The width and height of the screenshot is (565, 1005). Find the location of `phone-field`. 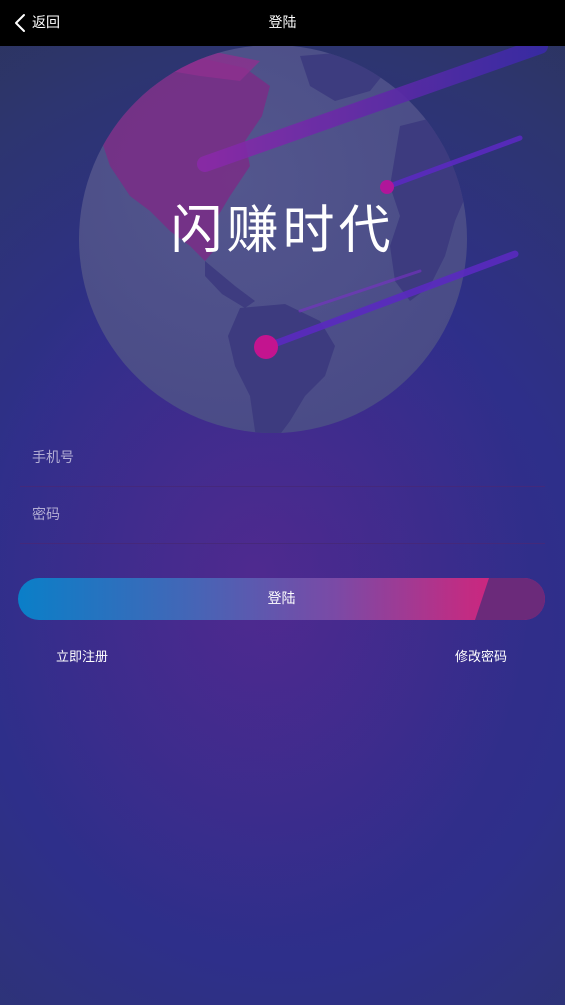

phone-field is located at coordinates (282, 458).